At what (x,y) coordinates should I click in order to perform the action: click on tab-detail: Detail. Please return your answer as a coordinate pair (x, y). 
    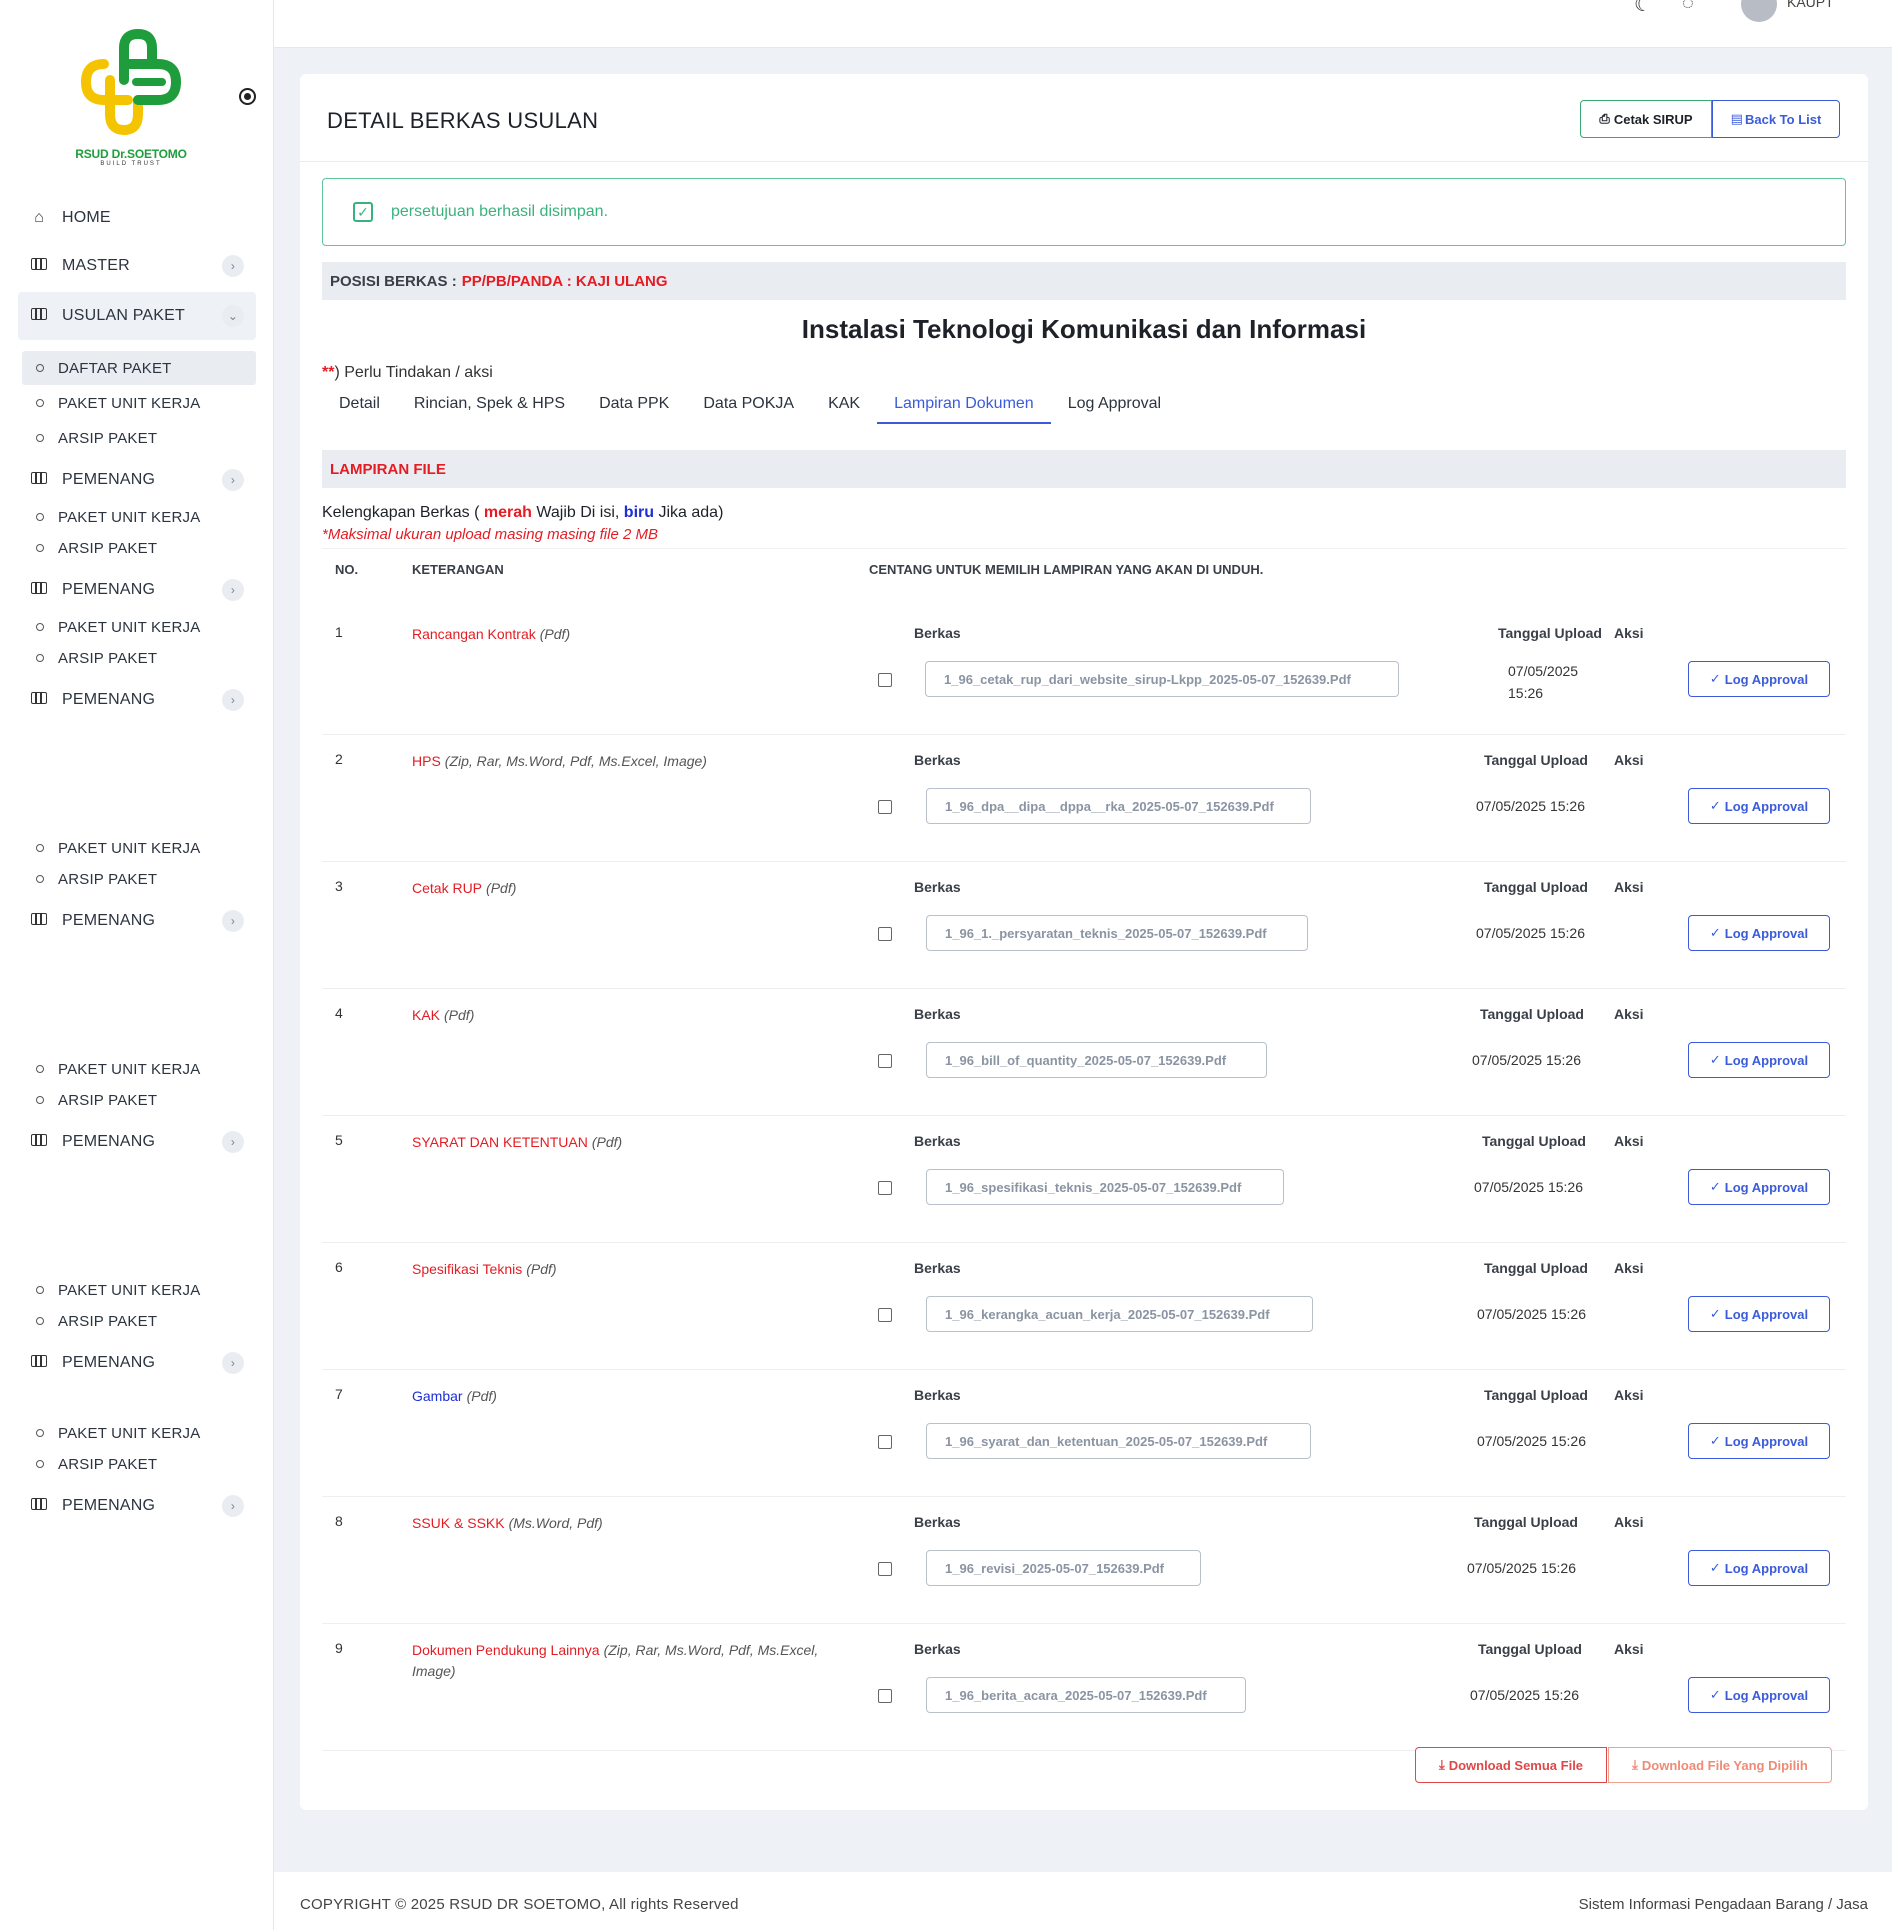
    Looking at the image, I should click on (359, 404).